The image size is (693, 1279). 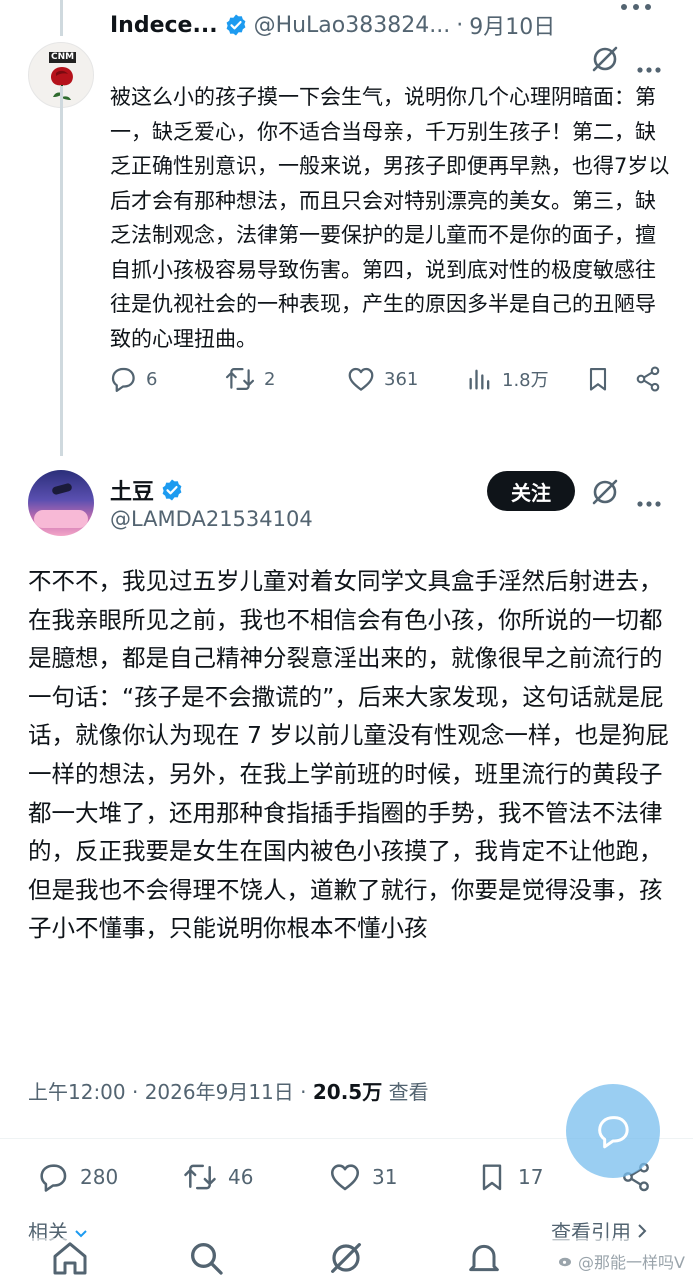 What do you see at coordinates (649, 500) in the screenshot?
I see `main-more-icon` at bounding box center [649, 500].